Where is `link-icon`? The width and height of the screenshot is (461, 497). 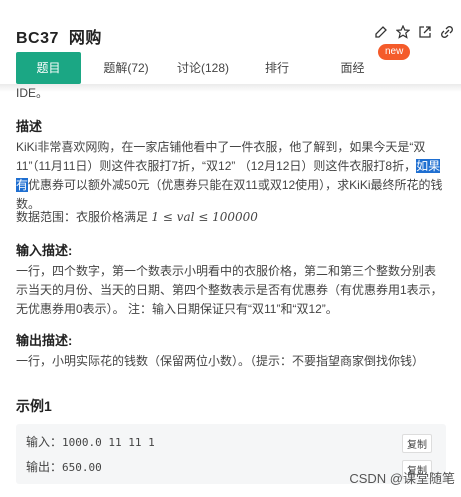
link-icon is located at coordinates (447, 32).